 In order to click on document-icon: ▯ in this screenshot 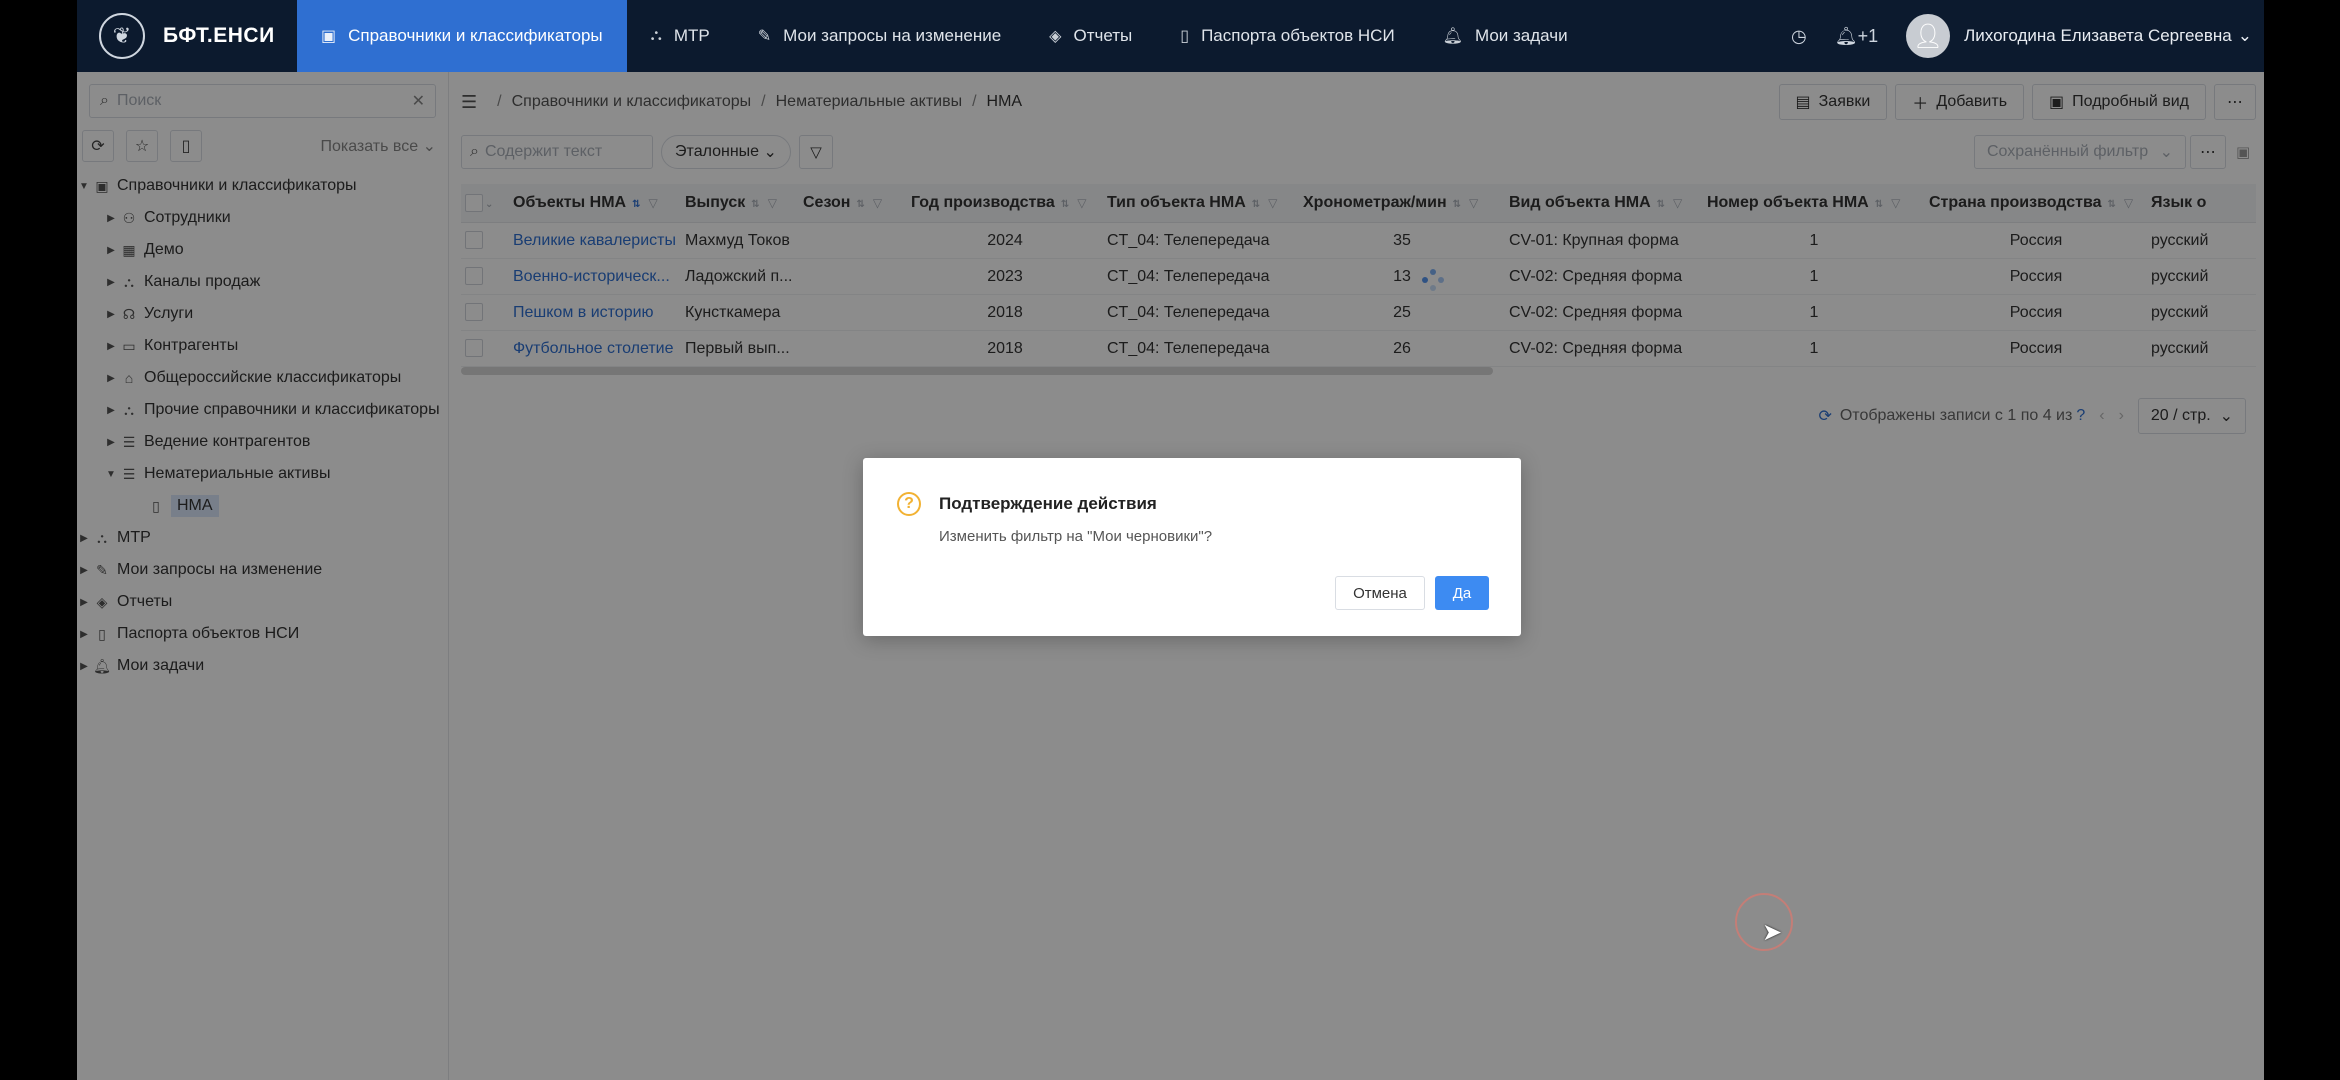, I will do `click(1185, 36)`.